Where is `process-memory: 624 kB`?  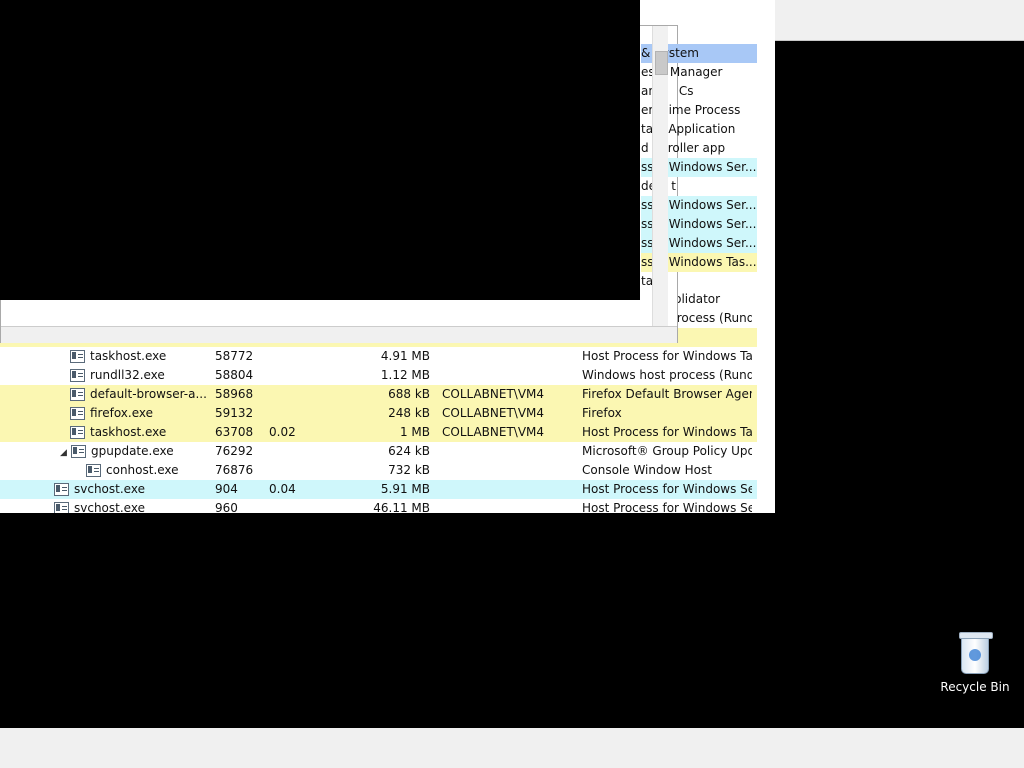 process-memory: 624 kB is located at coordinates (409, 451).